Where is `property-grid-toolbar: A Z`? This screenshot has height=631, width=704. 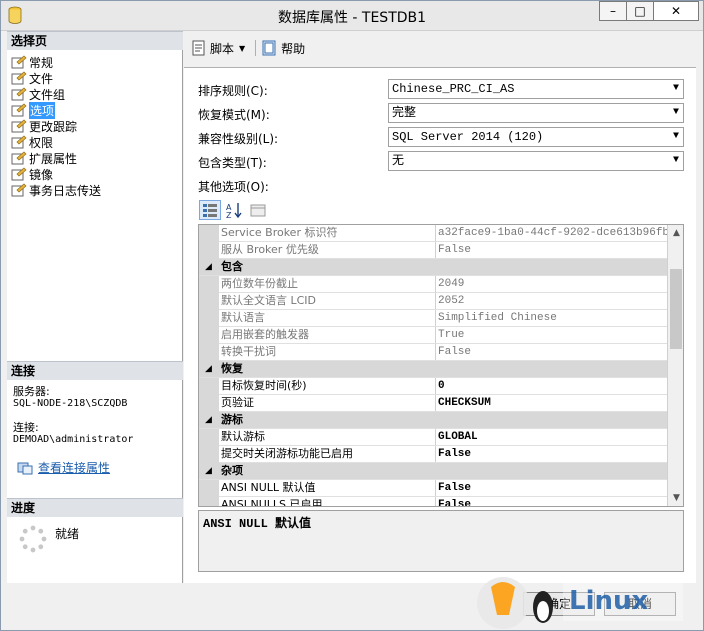 property-grid-toolbar: A Z is located at coordinates (235, 210).